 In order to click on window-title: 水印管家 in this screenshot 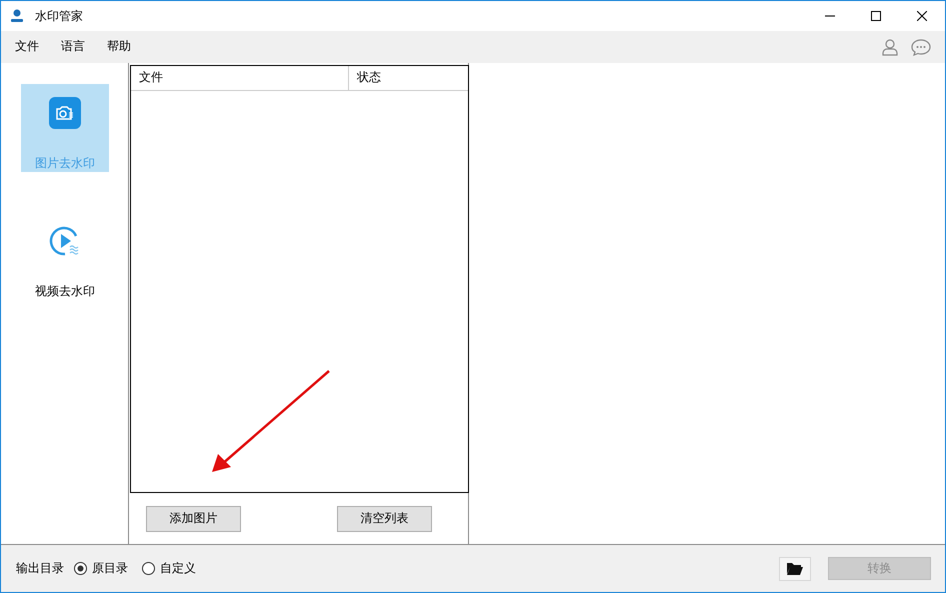, I will do `click(59, 16)`.